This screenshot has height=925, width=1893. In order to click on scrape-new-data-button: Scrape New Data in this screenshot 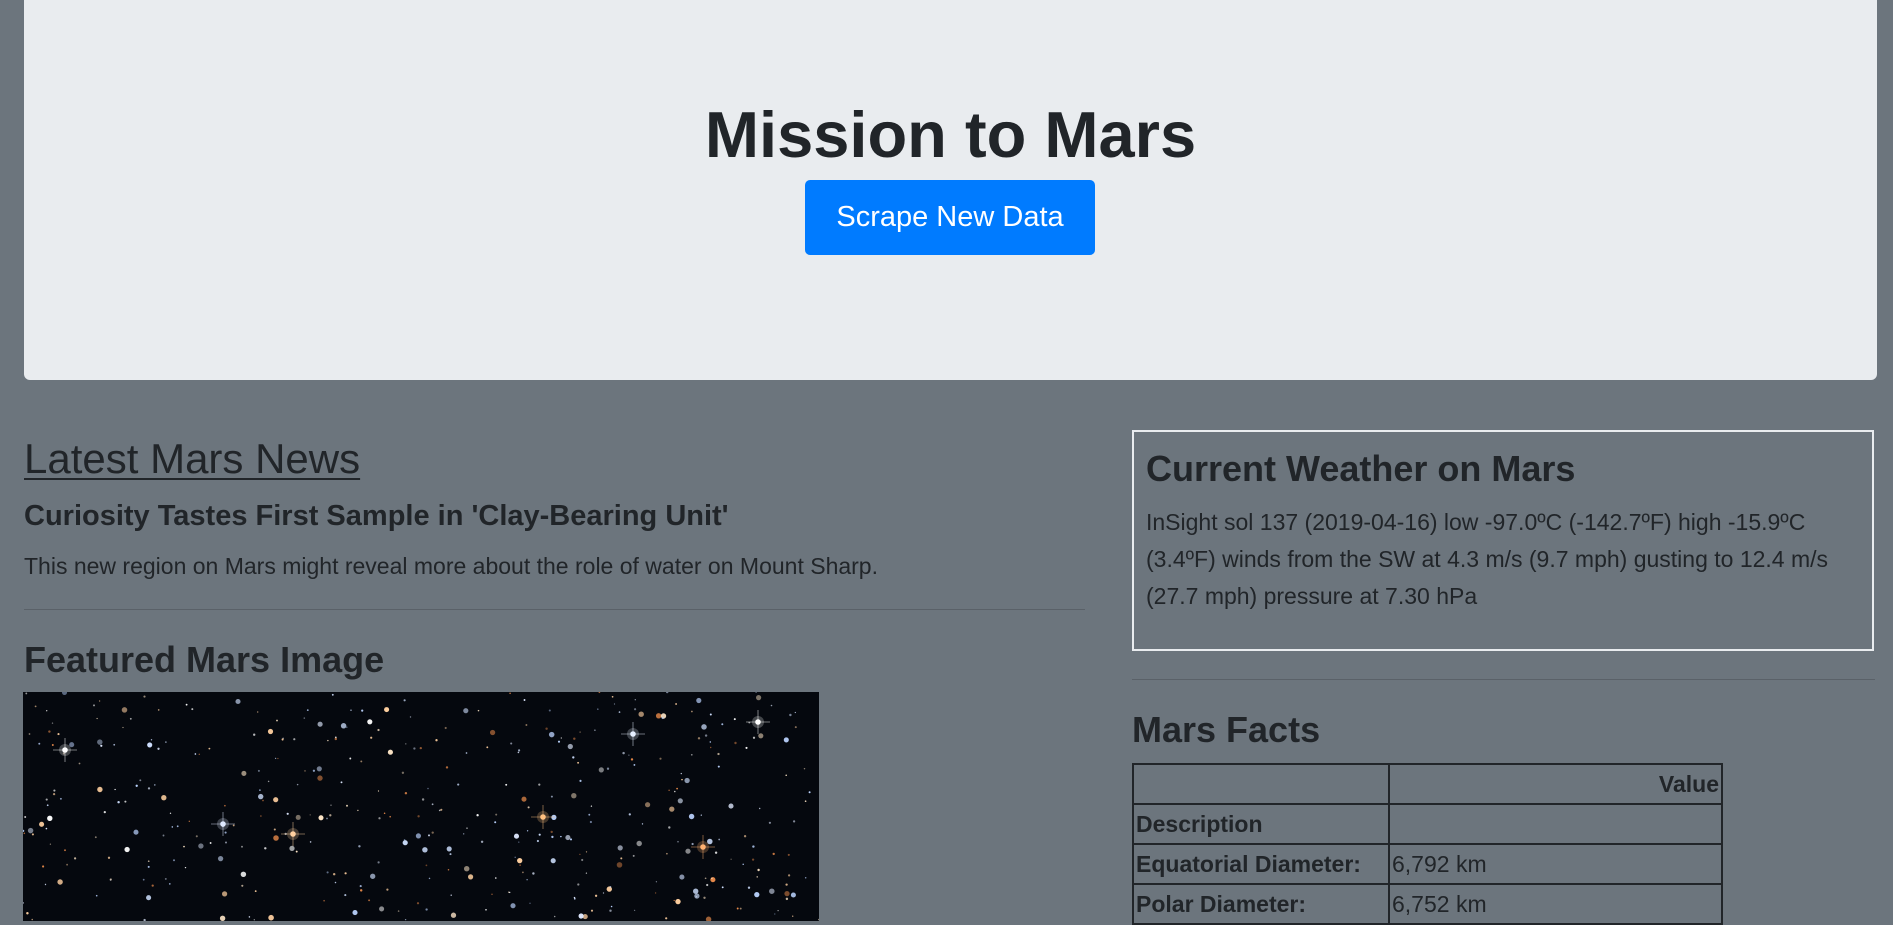, I will do `click(950, 217)`.